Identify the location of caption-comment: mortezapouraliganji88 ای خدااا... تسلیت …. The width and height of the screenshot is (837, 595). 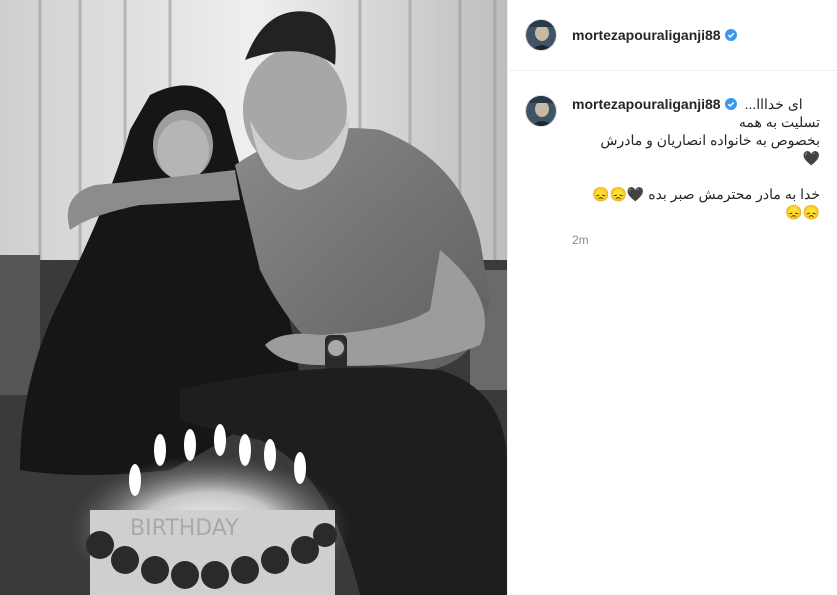
(672, 160).